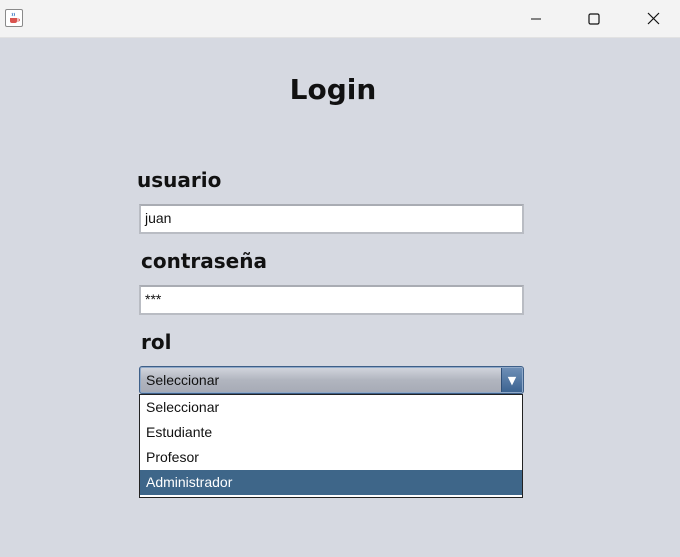 The width and height of the screenshot is (680, 557). I want to click on contrasena-input: ***, so click(331, 300).